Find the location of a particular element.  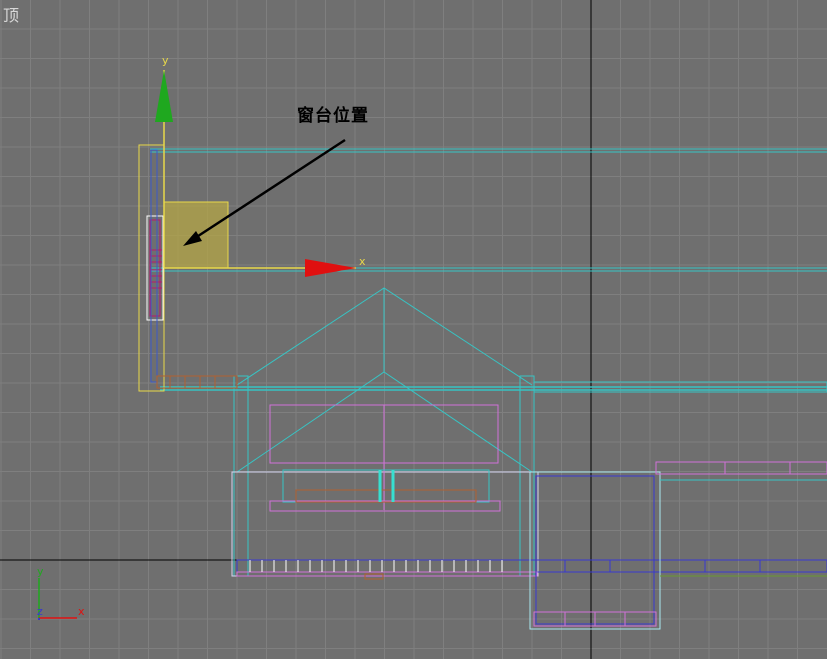

annex-wireframe is located at coordinates (678, 505).